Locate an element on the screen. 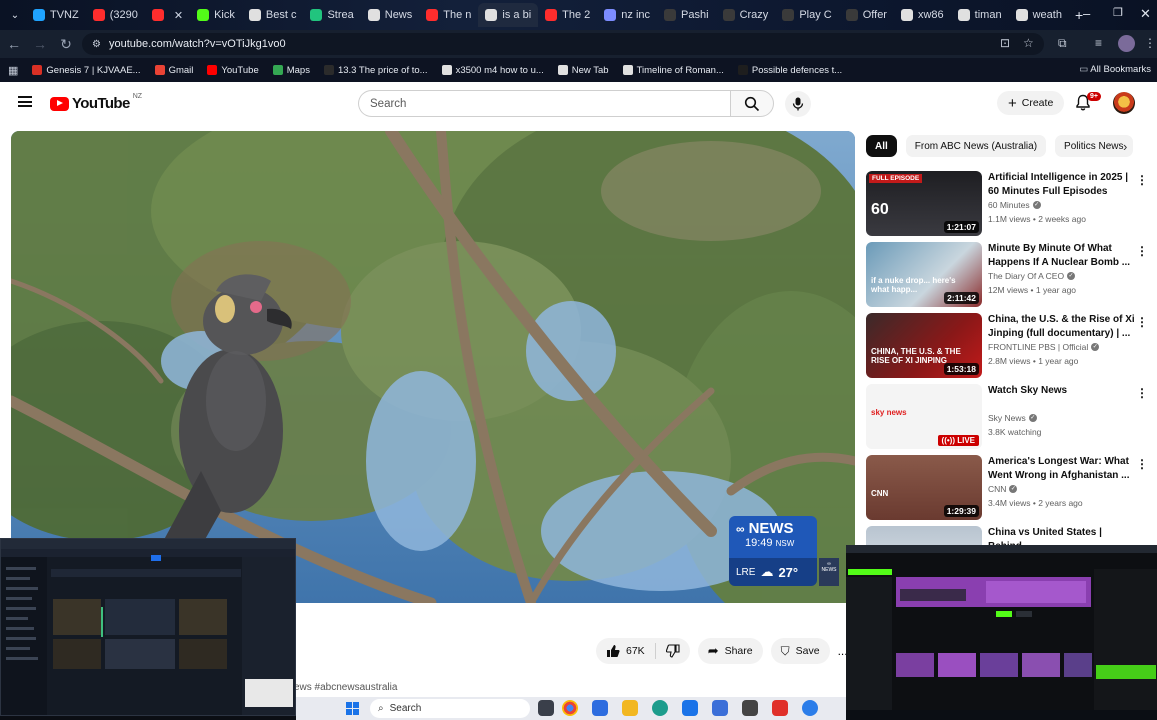  close-window-button: ✕ is located at coordinates (1145, 14).